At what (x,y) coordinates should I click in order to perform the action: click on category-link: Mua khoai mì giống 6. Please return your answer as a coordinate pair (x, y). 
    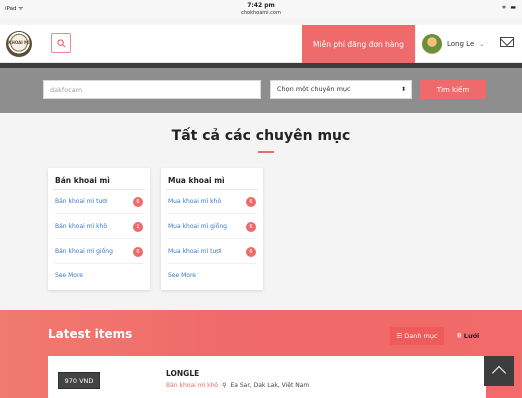
    Looking at the image, I should click on (212, 227).